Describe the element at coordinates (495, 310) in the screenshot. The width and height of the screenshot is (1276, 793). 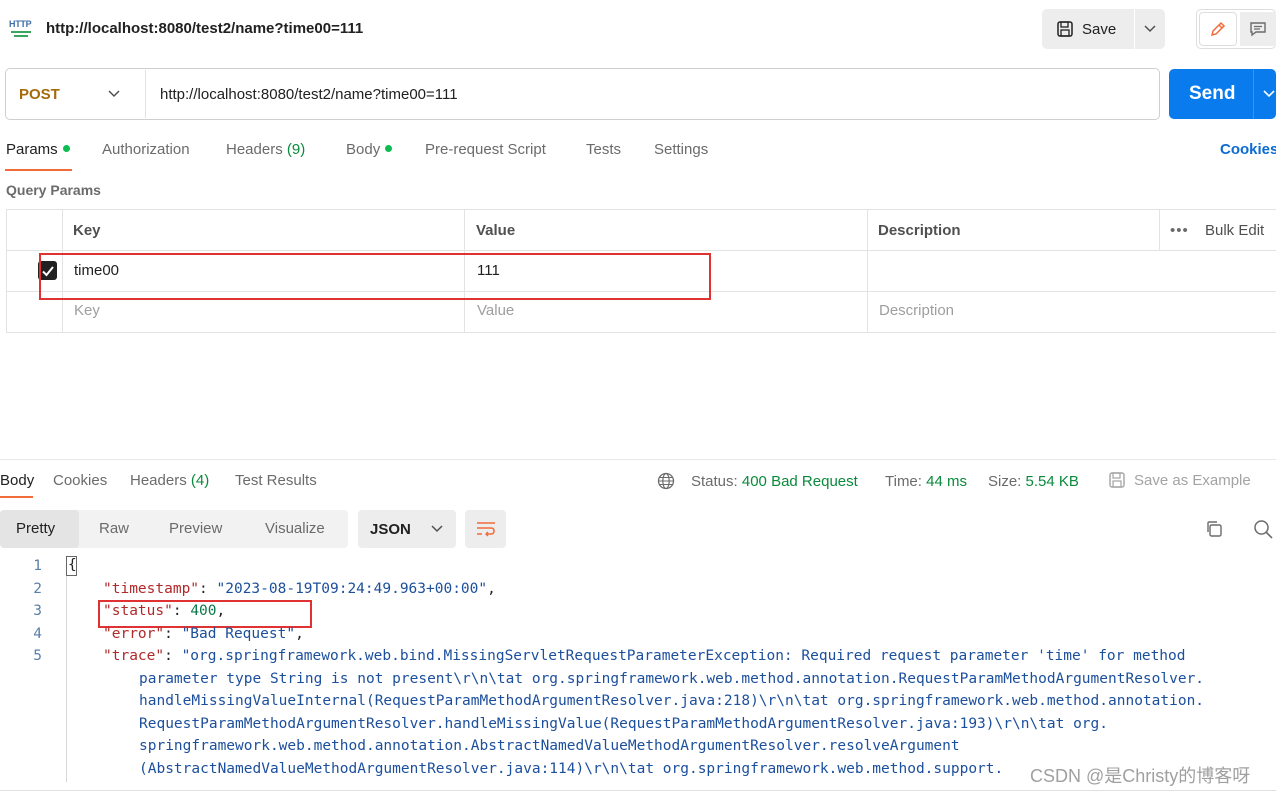
I see `new-value-input: Value` at that location.